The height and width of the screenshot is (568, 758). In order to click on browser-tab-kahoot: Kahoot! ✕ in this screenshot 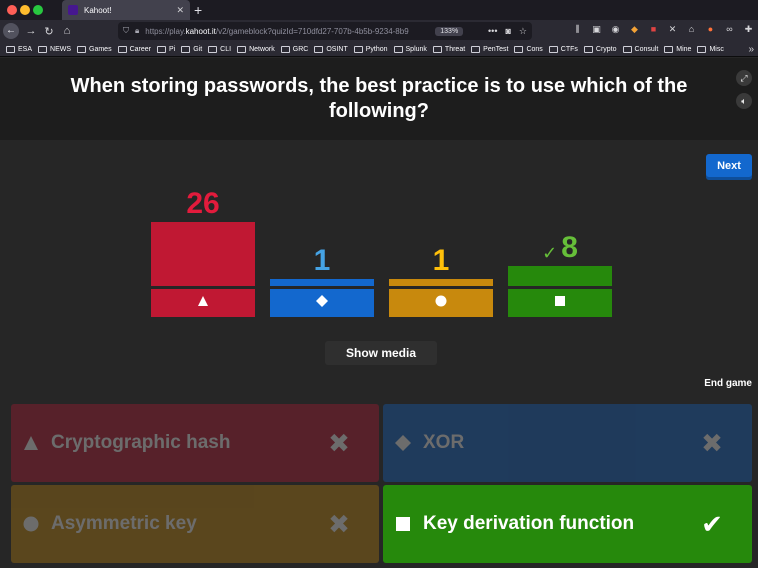, I will do `click(126, 10)`.